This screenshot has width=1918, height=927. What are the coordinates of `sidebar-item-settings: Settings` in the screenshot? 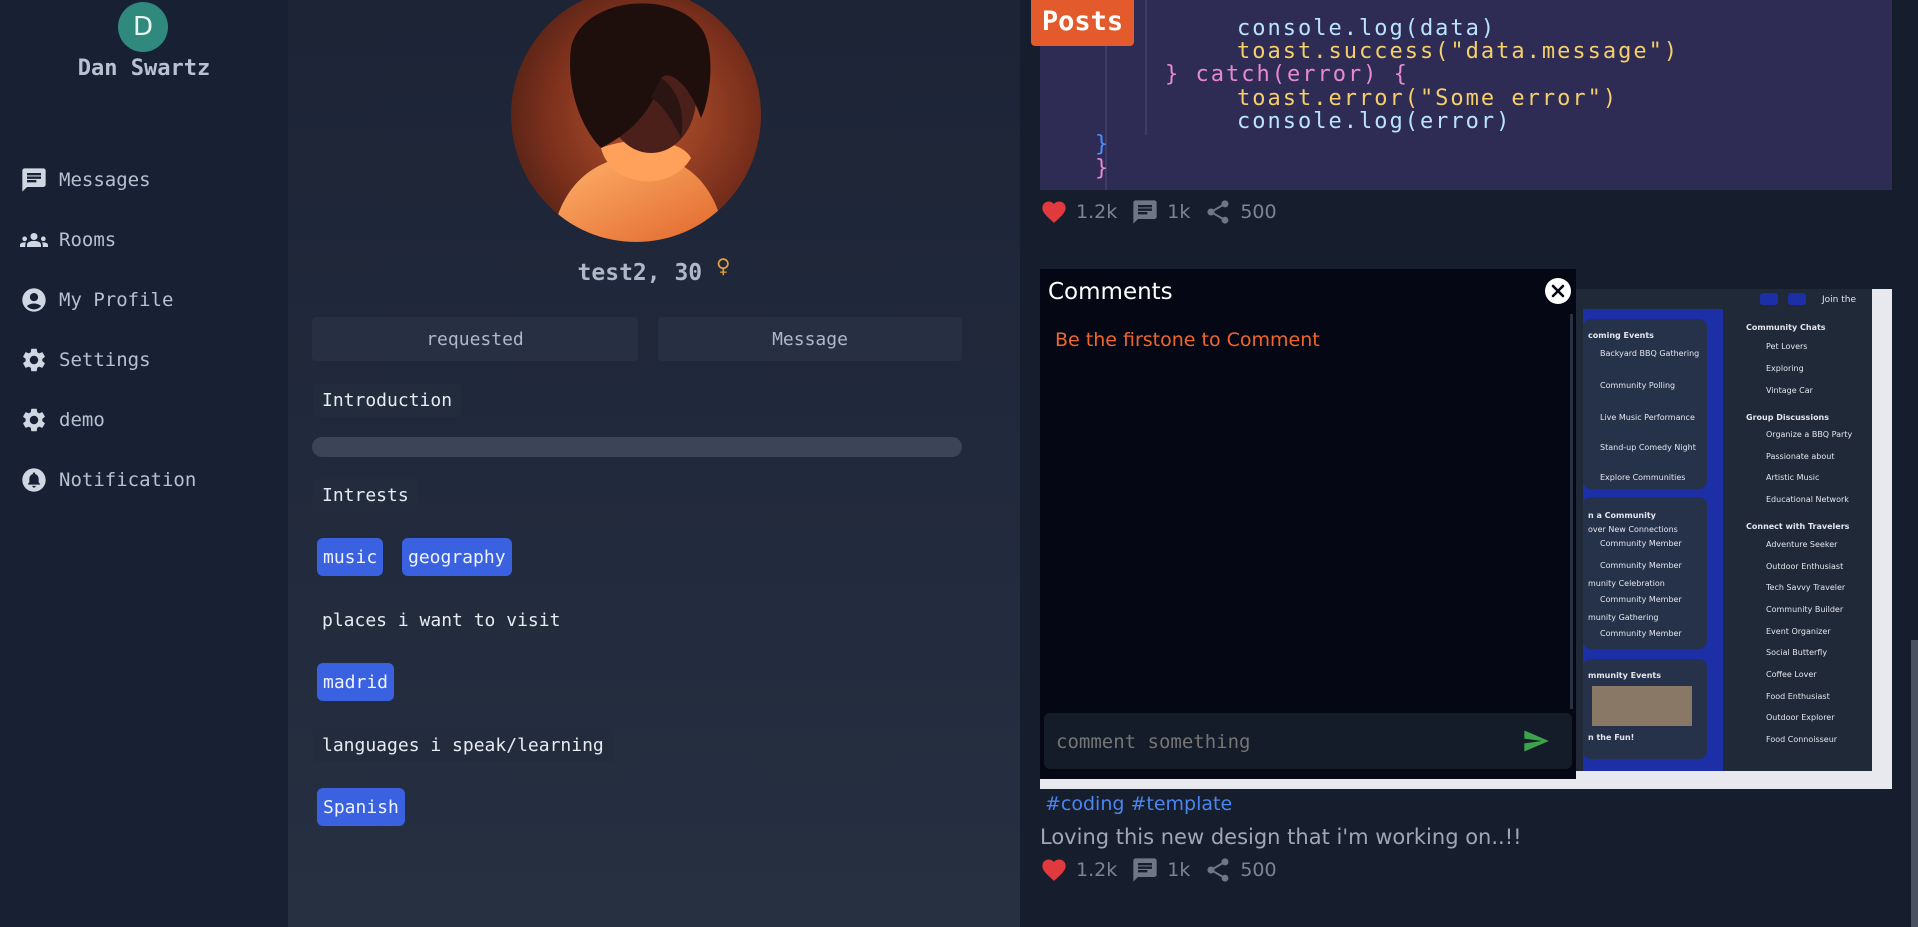 It's located at (144, 360).